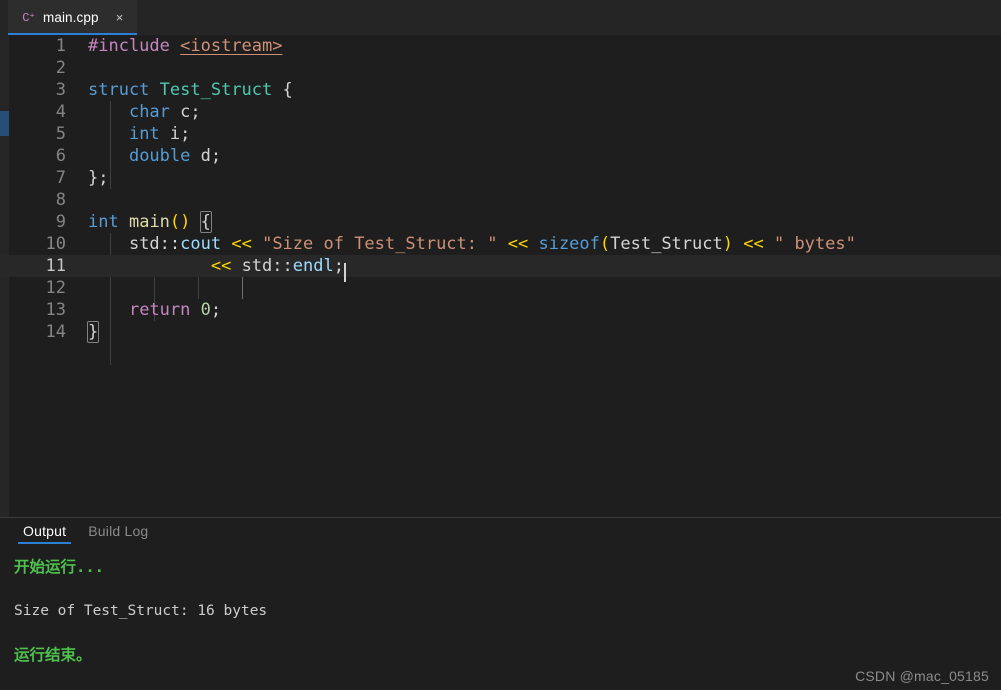  What do you see at coordinates (216, 90) in the screenshot?
I see `token-type-name: Test_Struct` at bounding box center [216, 90].